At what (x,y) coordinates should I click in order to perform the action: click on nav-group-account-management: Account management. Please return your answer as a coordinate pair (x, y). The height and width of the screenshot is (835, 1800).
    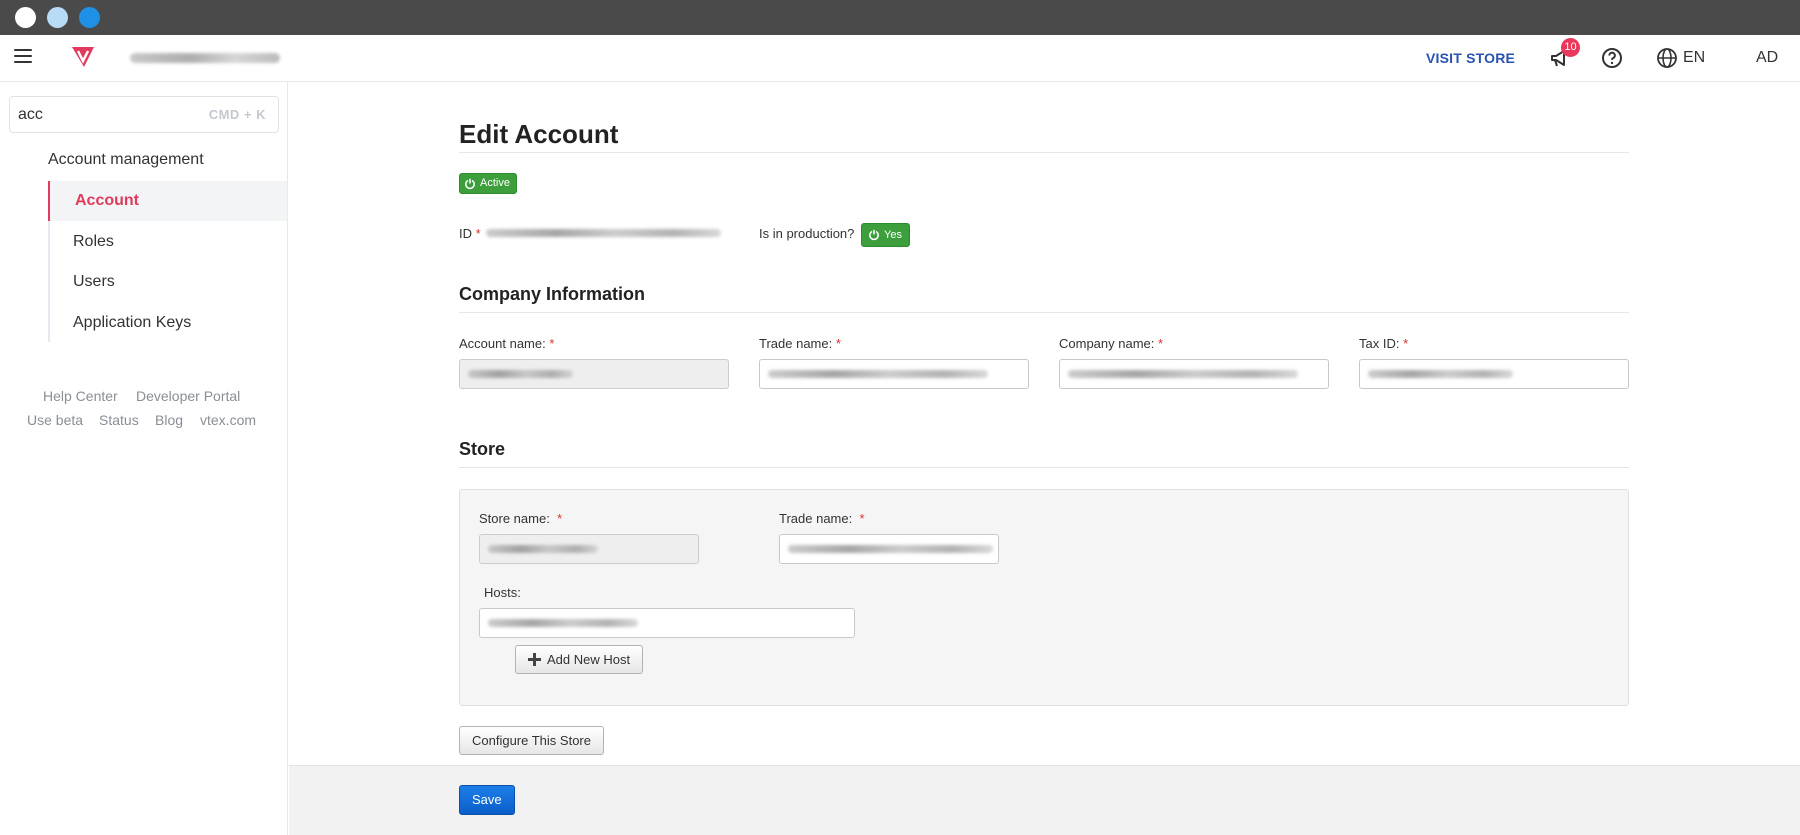
    Looking at the image, I should click on (126, 160).